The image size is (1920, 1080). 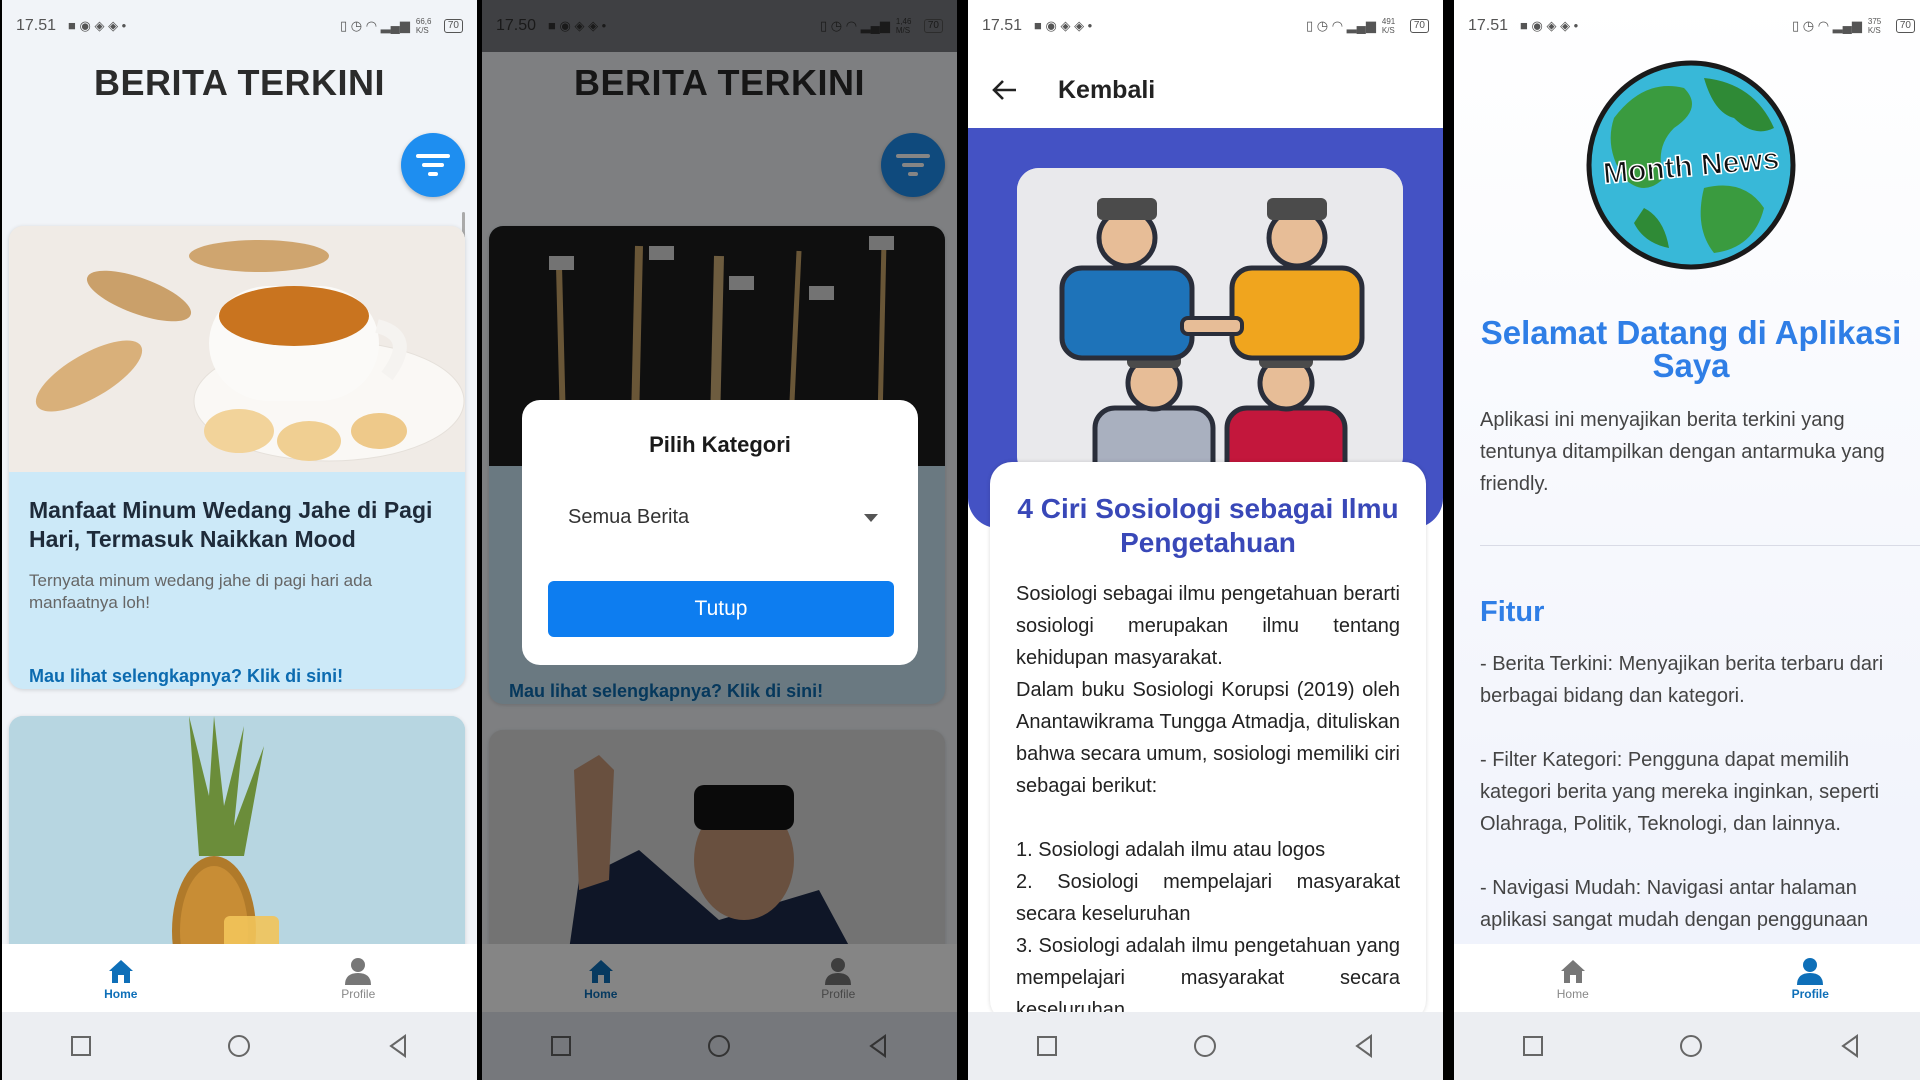 I want to click on category-dialog: Pilih Kategori Semua Berita Tutup, so click(x=720, y=532).